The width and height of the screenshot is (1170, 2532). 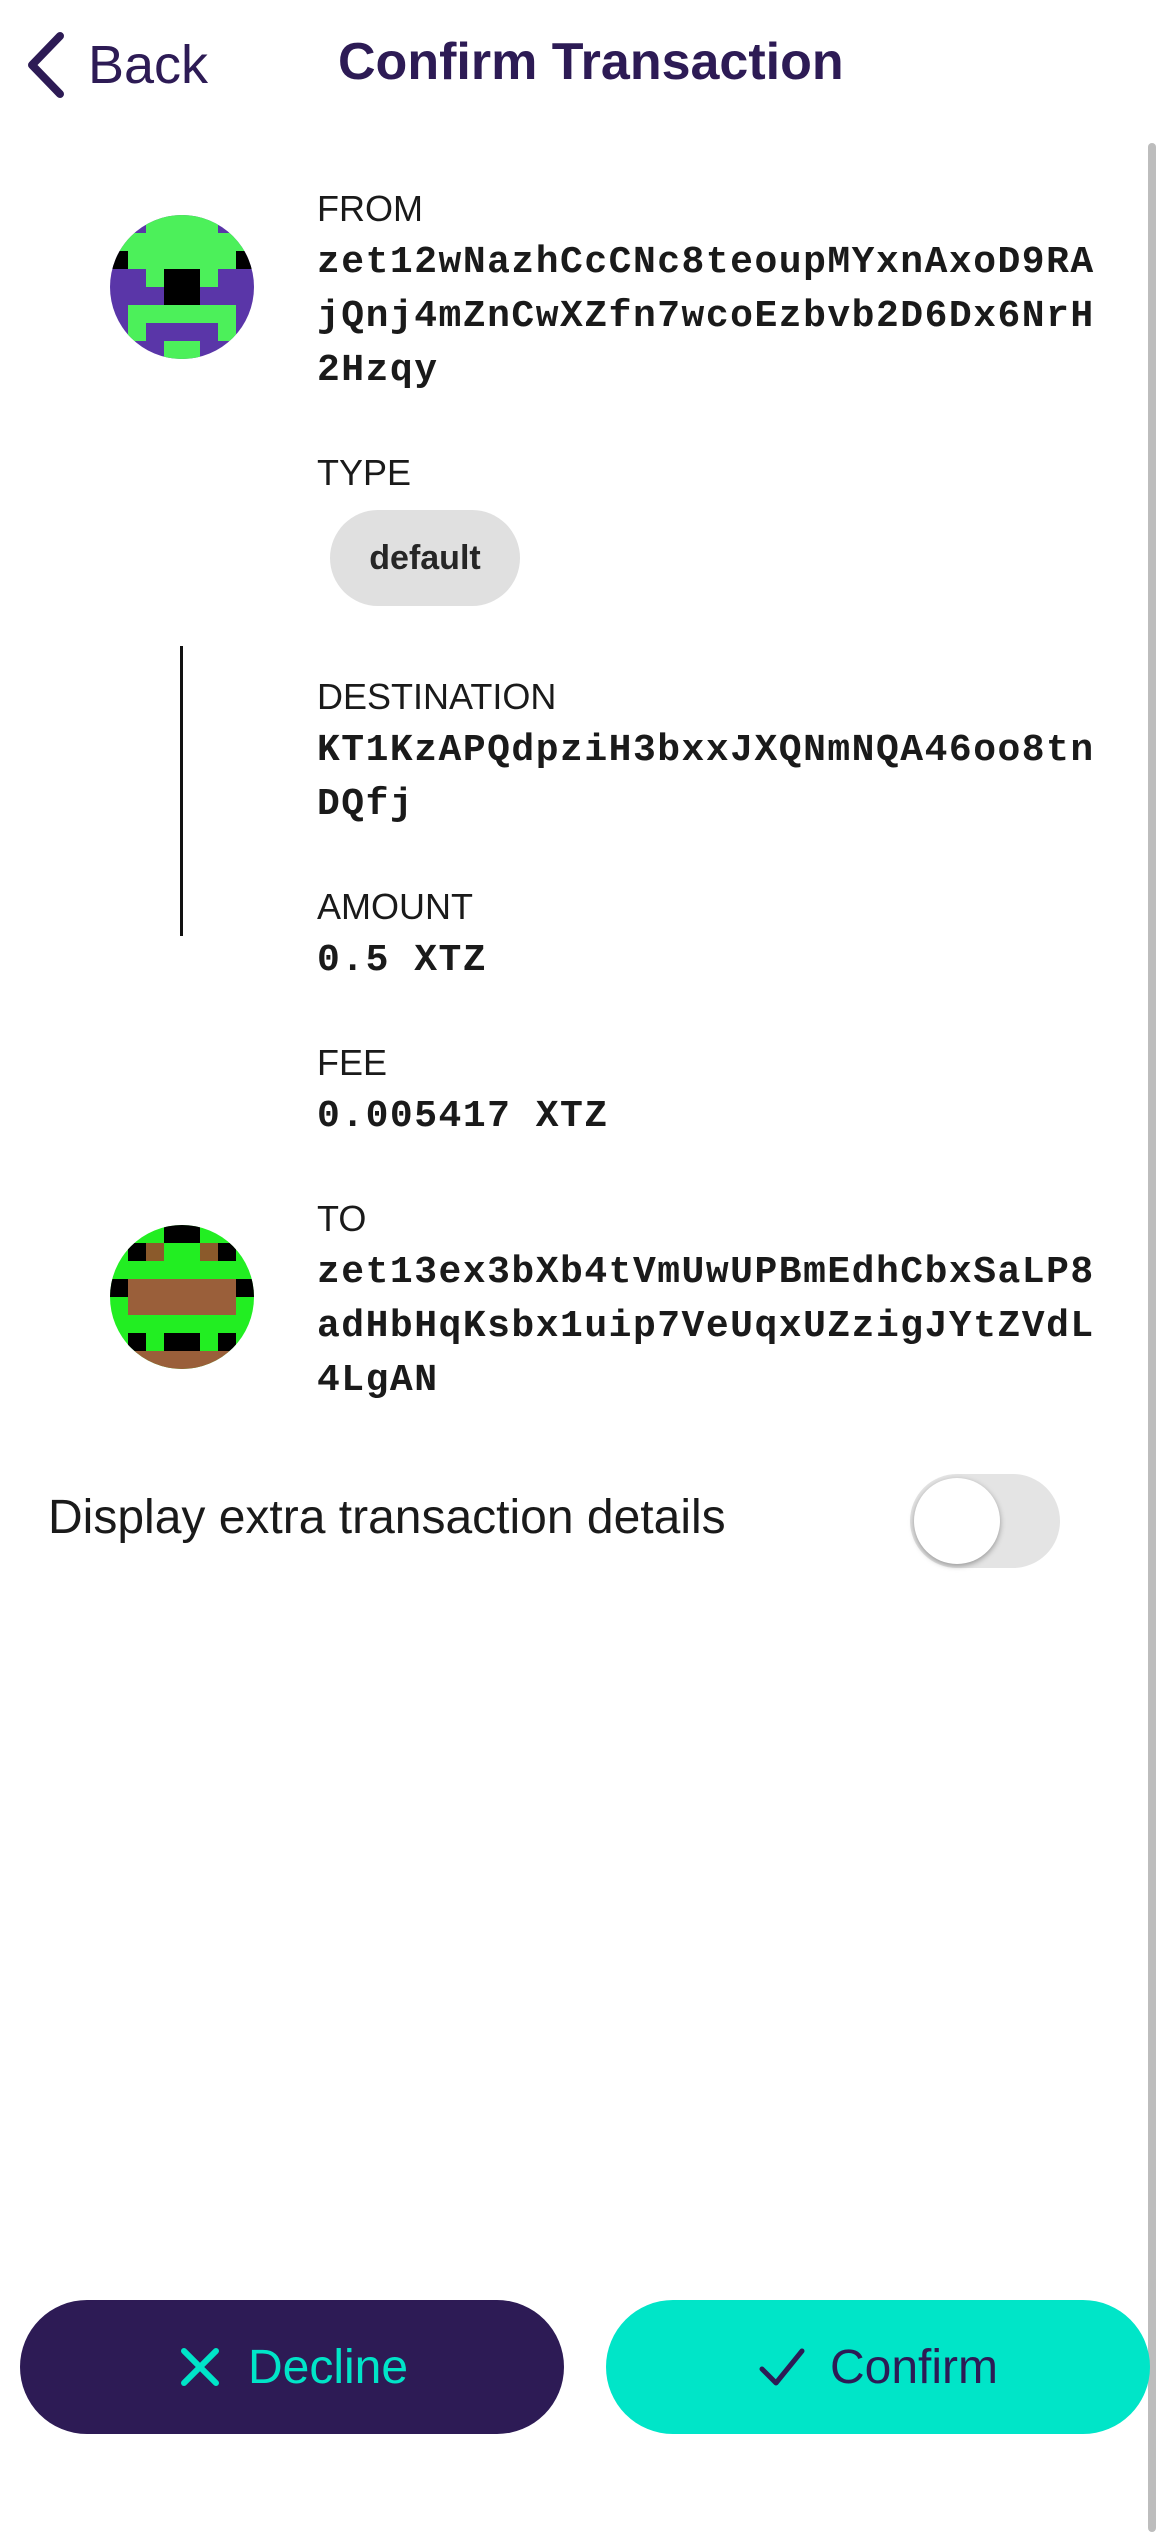 I want to click on page-title: Confirm Transaction, so click(x=591, y=62).